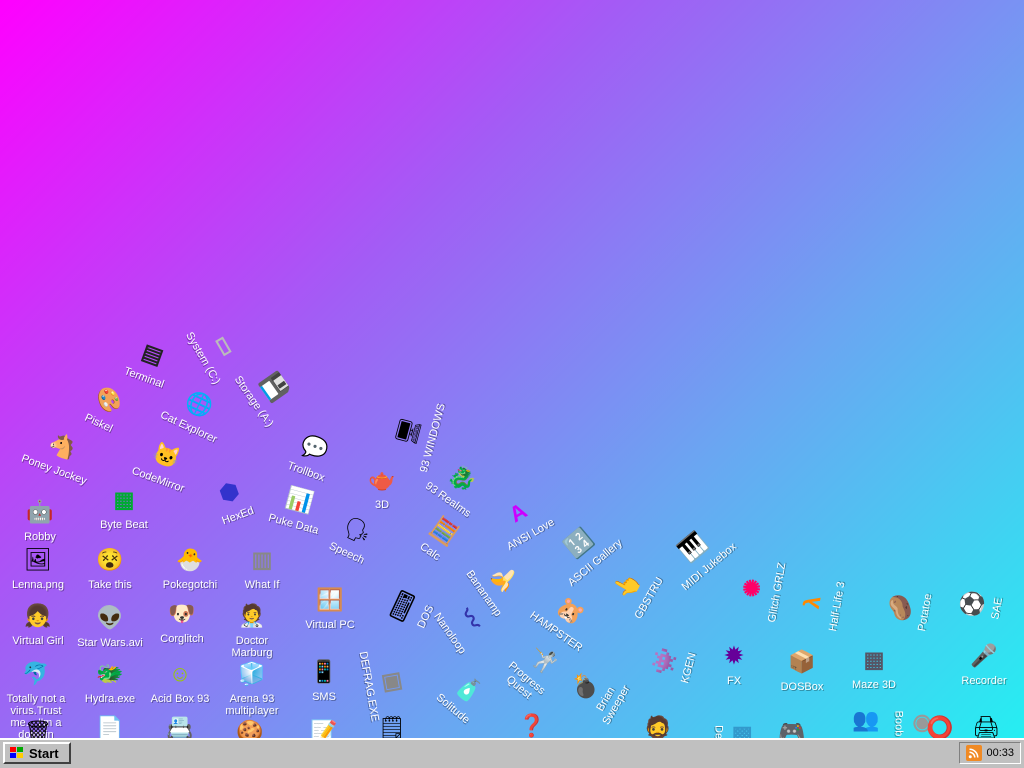 The width and height of the screenshot is (1024, 768). Describe the element at coordinates (898, 723) in the screenshot. I see `desktop-icon-label: Boob` at that location.